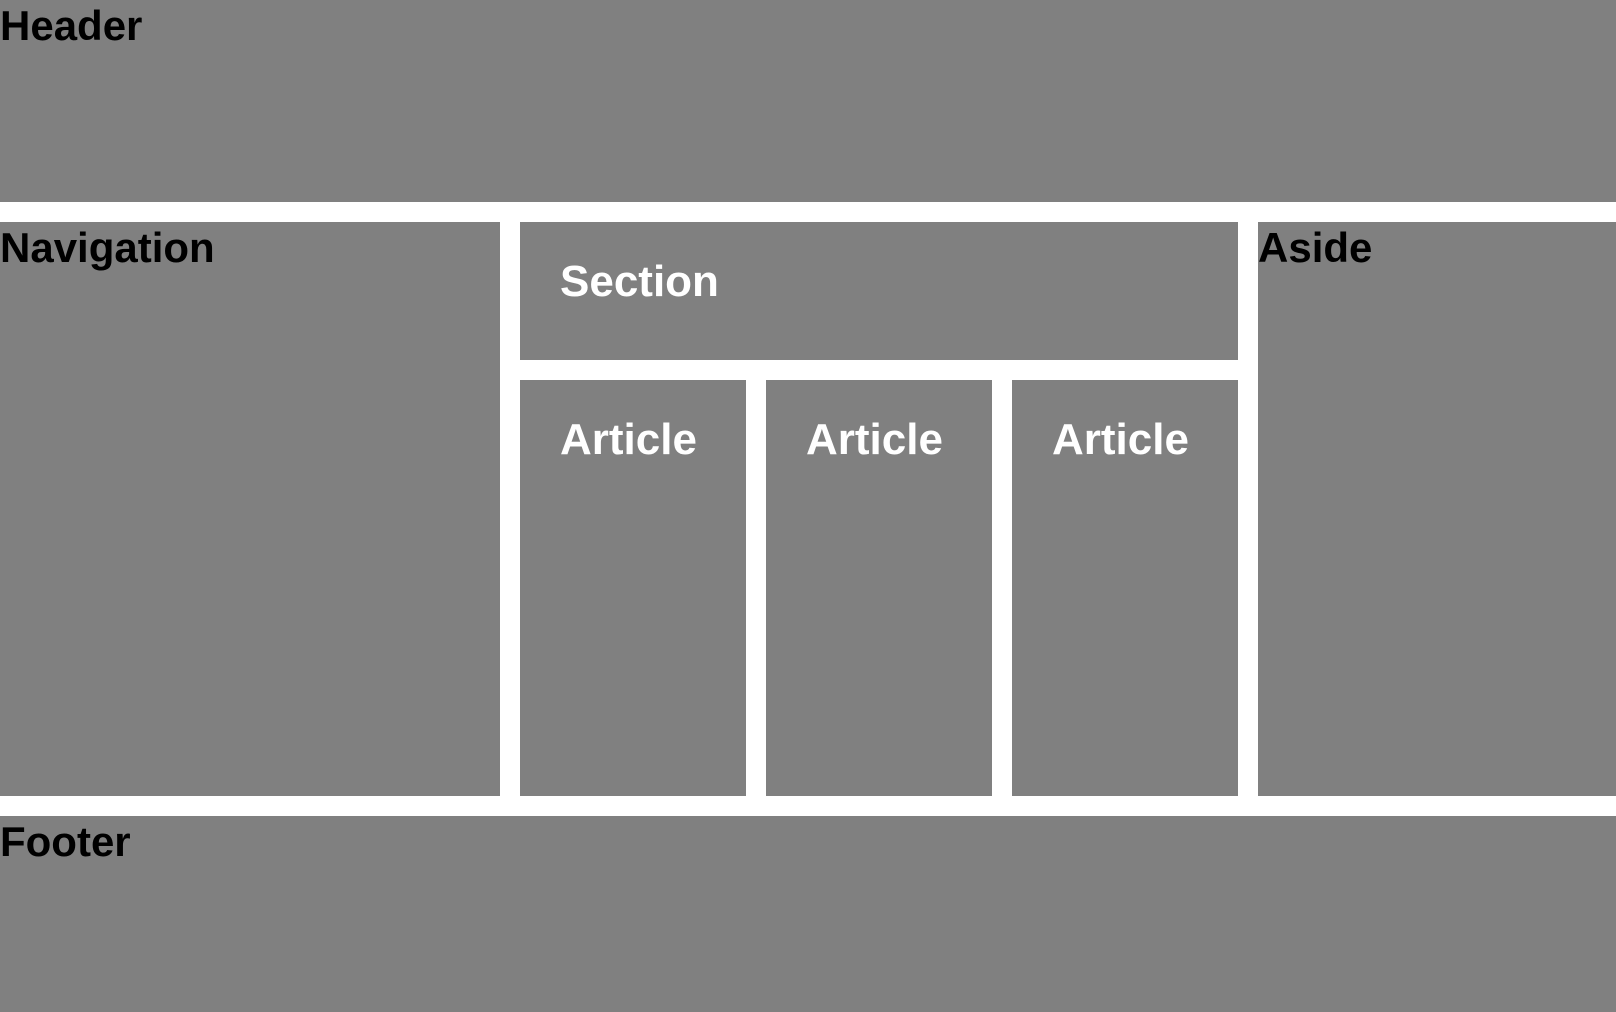 The image size is (1616, 1012). I want to click on header-label: Header, so click(71, 25).